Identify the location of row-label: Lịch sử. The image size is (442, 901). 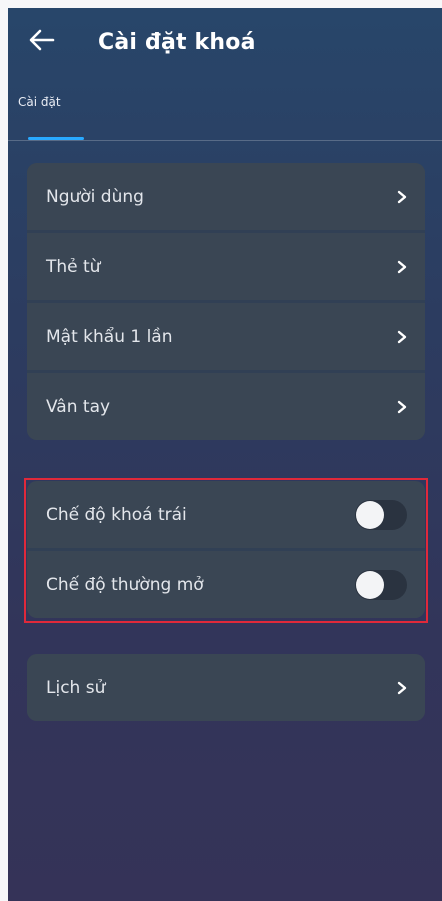
(76, 687).